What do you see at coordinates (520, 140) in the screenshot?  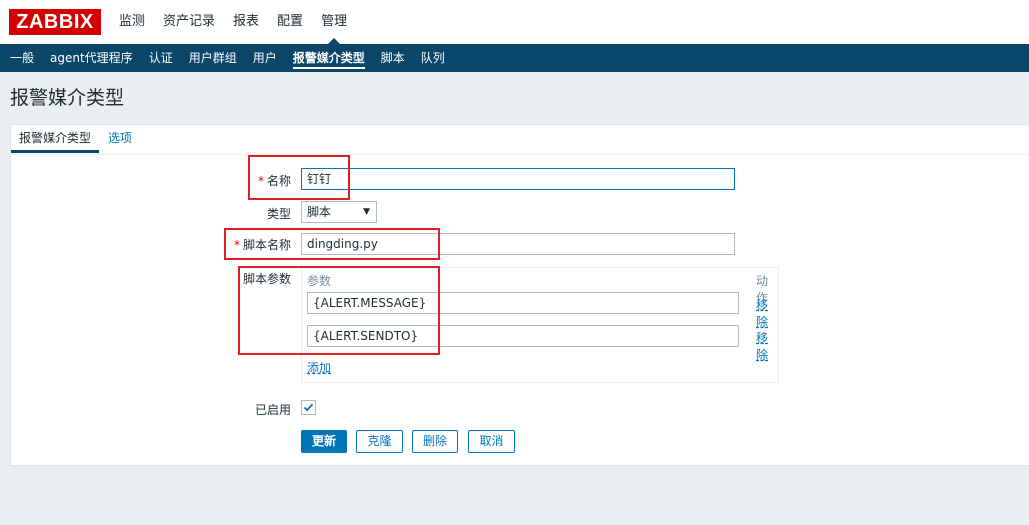 I see `form-tabs: 报警媒介类型 选项` at bounding box center [520, 140].